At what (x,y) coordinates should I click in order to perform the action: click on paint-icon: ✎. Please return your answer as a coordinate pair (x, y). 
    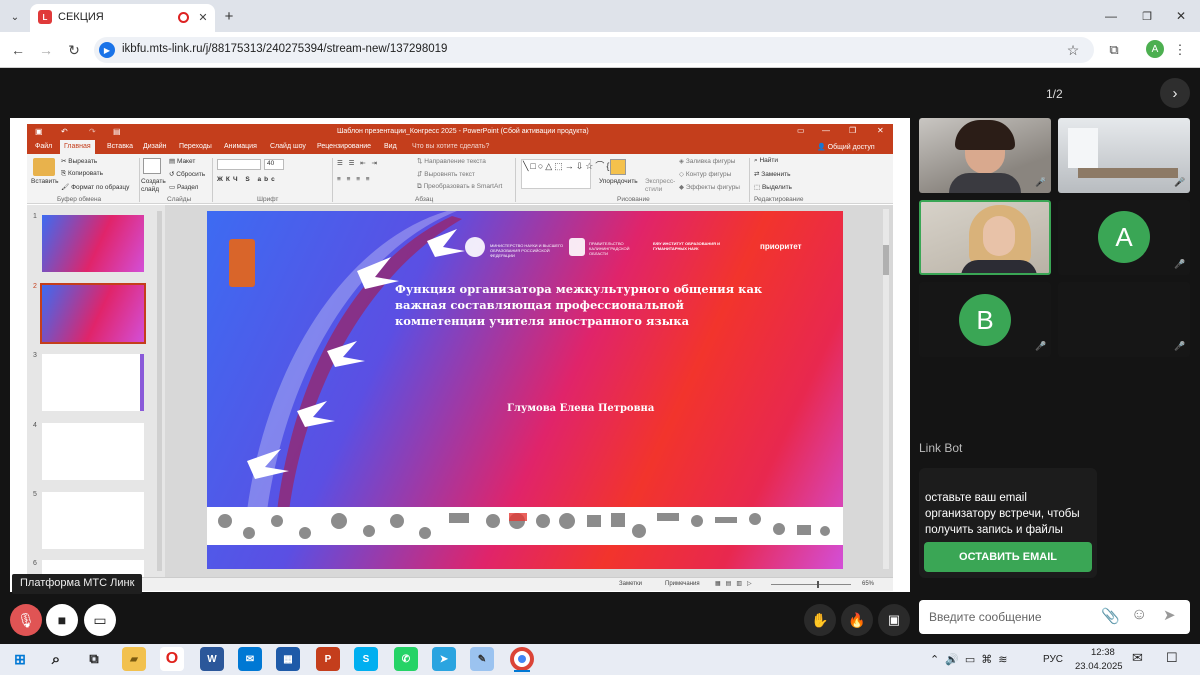
    Looking at the image, I should click on (482, 659).